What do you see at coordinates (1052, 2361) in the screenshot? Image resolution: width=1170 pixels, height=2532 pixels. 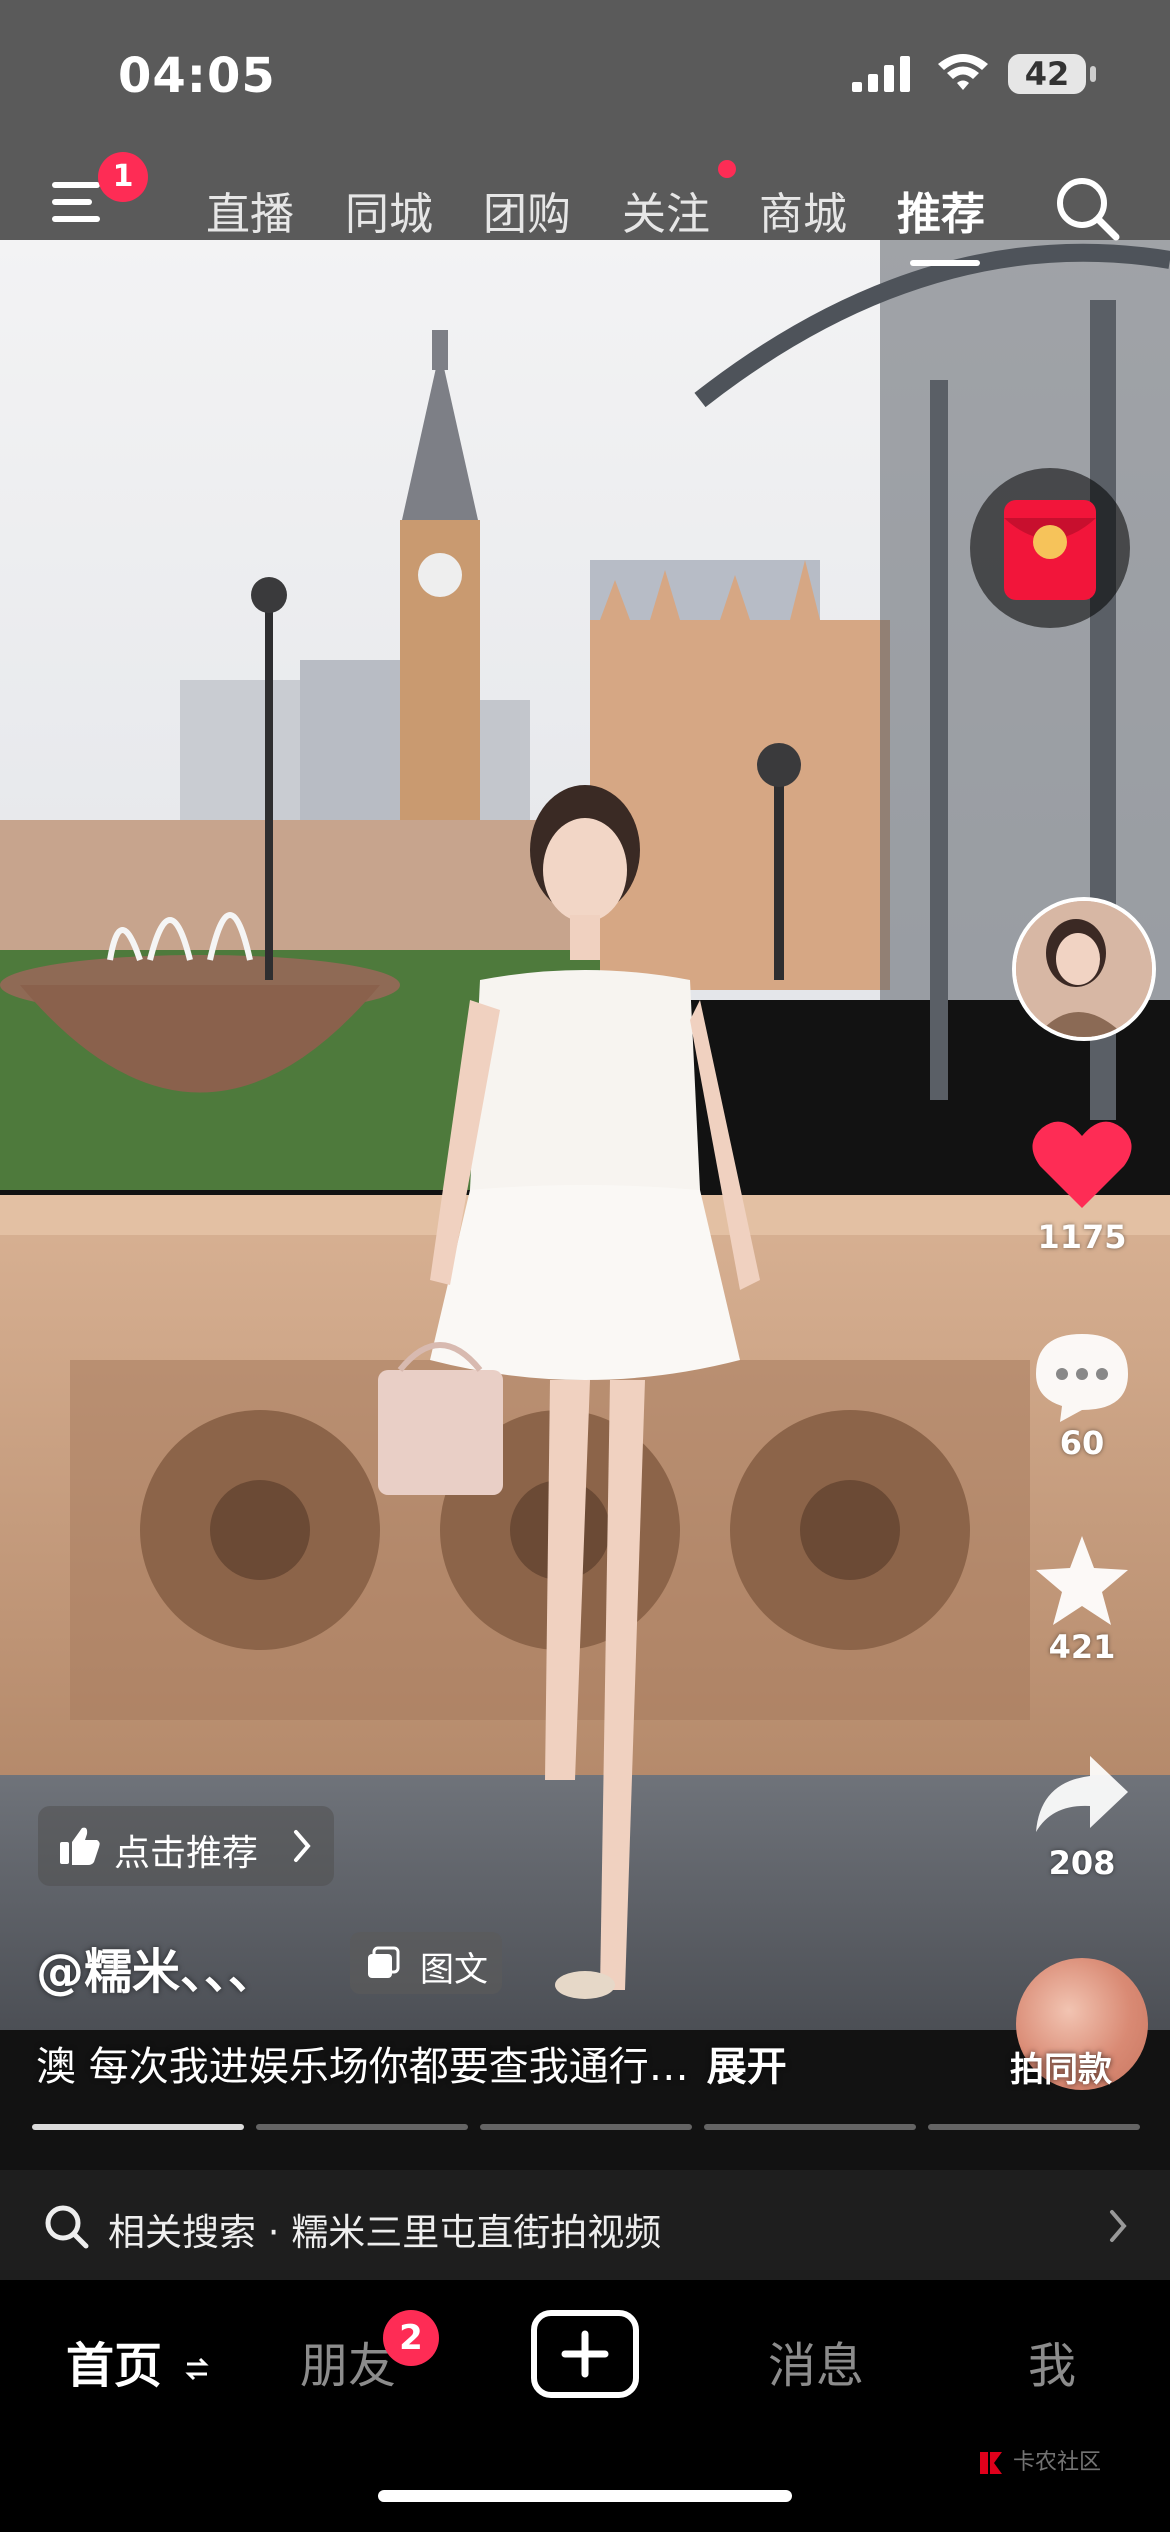 I see `tab-me: 我` at bounding box center [1052, 2361].